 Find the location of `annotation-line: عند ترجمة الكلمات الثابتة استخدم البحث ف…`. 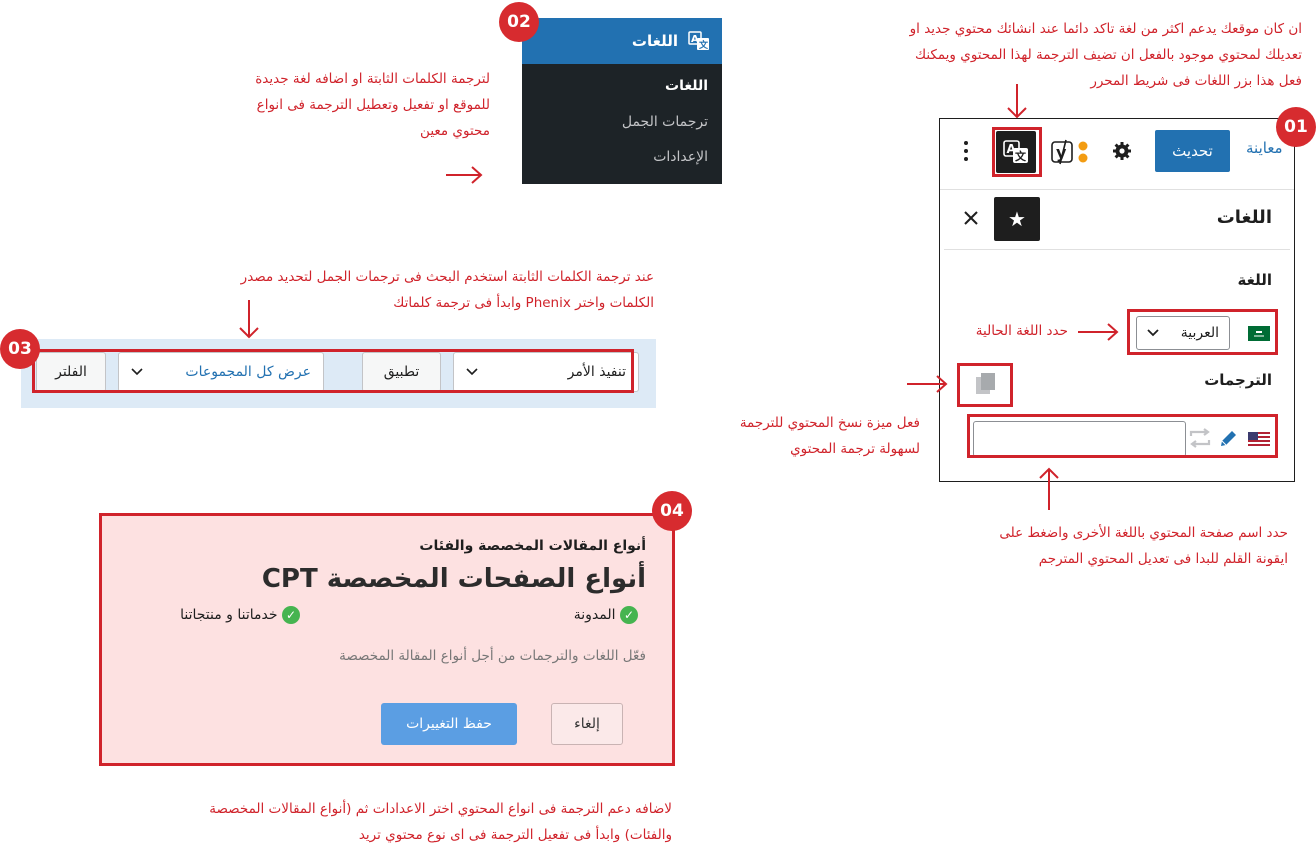

annotation-line: عند ترجمة الكلمات الثابتة استخدم البحث ف… is located at coordinates (447, 277).